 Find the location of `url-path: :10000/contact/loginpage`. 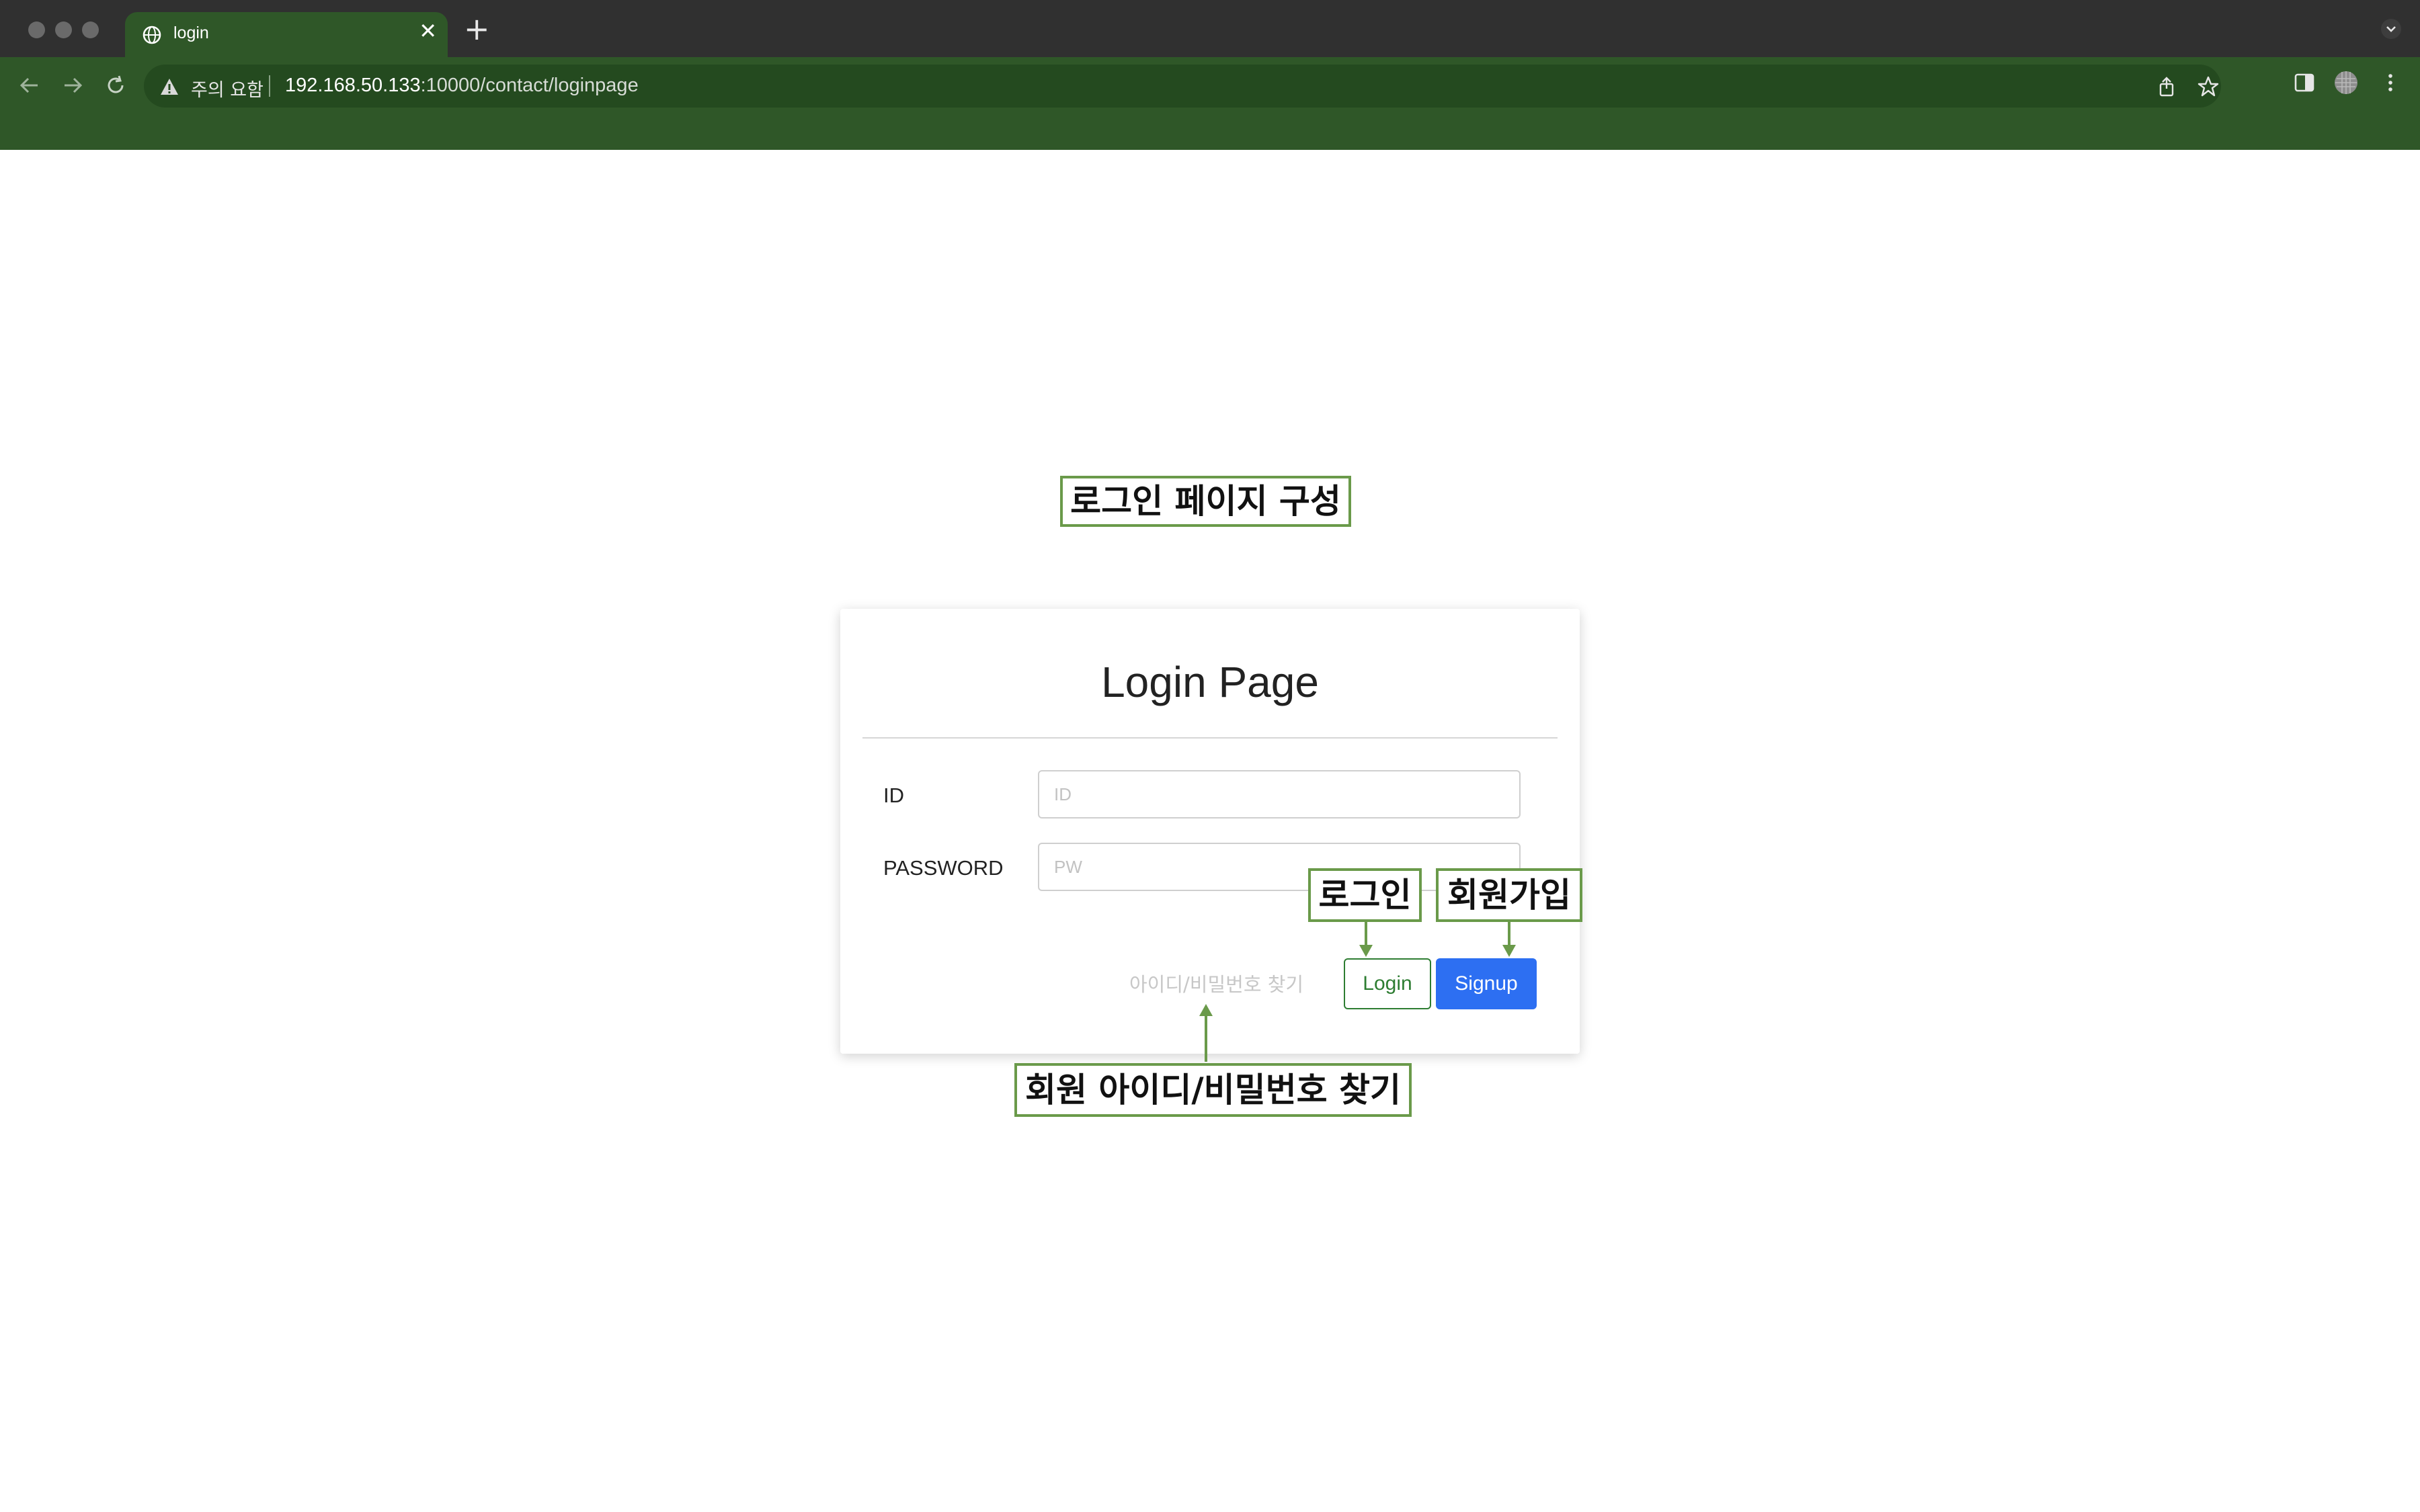

url-path: :10000/contact/loginpage is located at coordinates (529, 86).